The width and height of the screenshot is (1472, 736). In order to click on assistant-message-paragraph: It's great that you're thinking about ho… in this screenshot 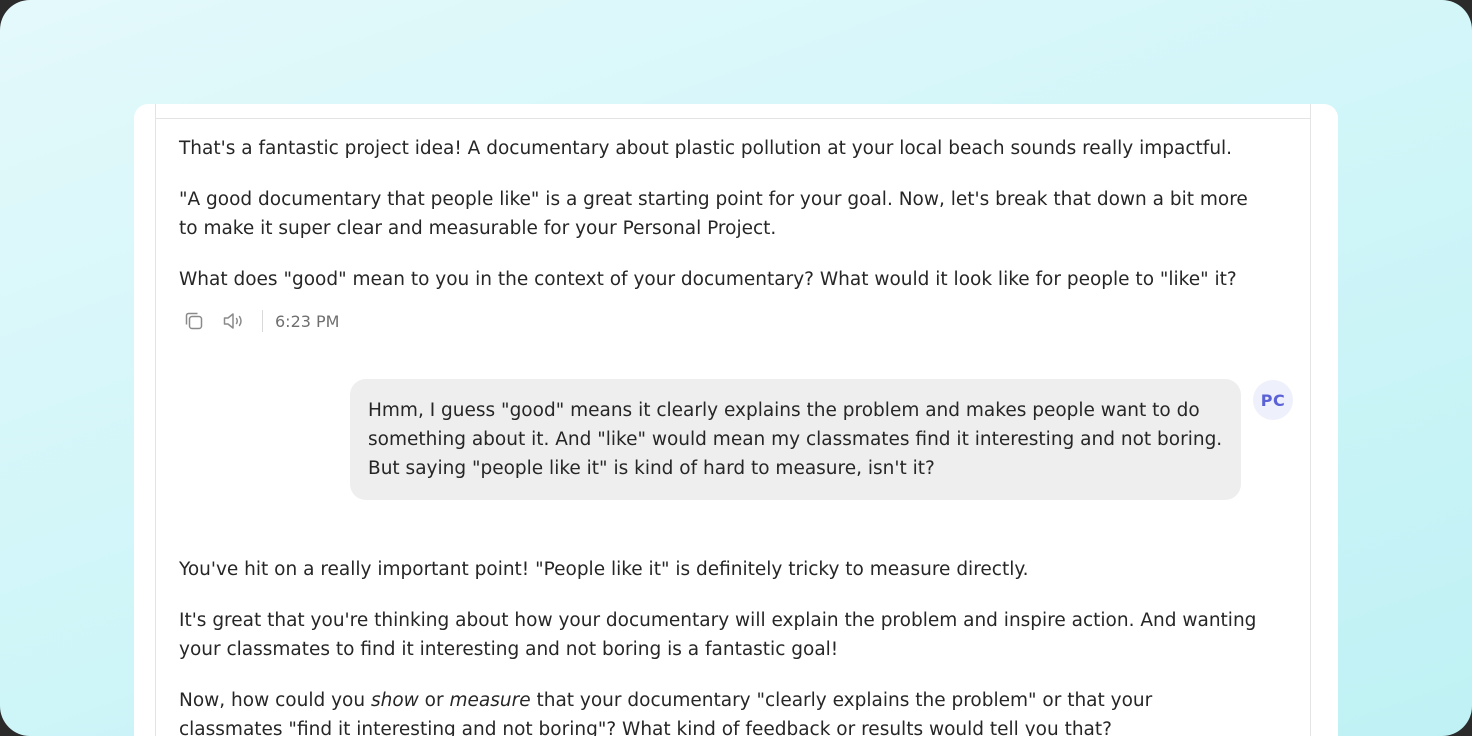, I will do `click(718, 635)`.